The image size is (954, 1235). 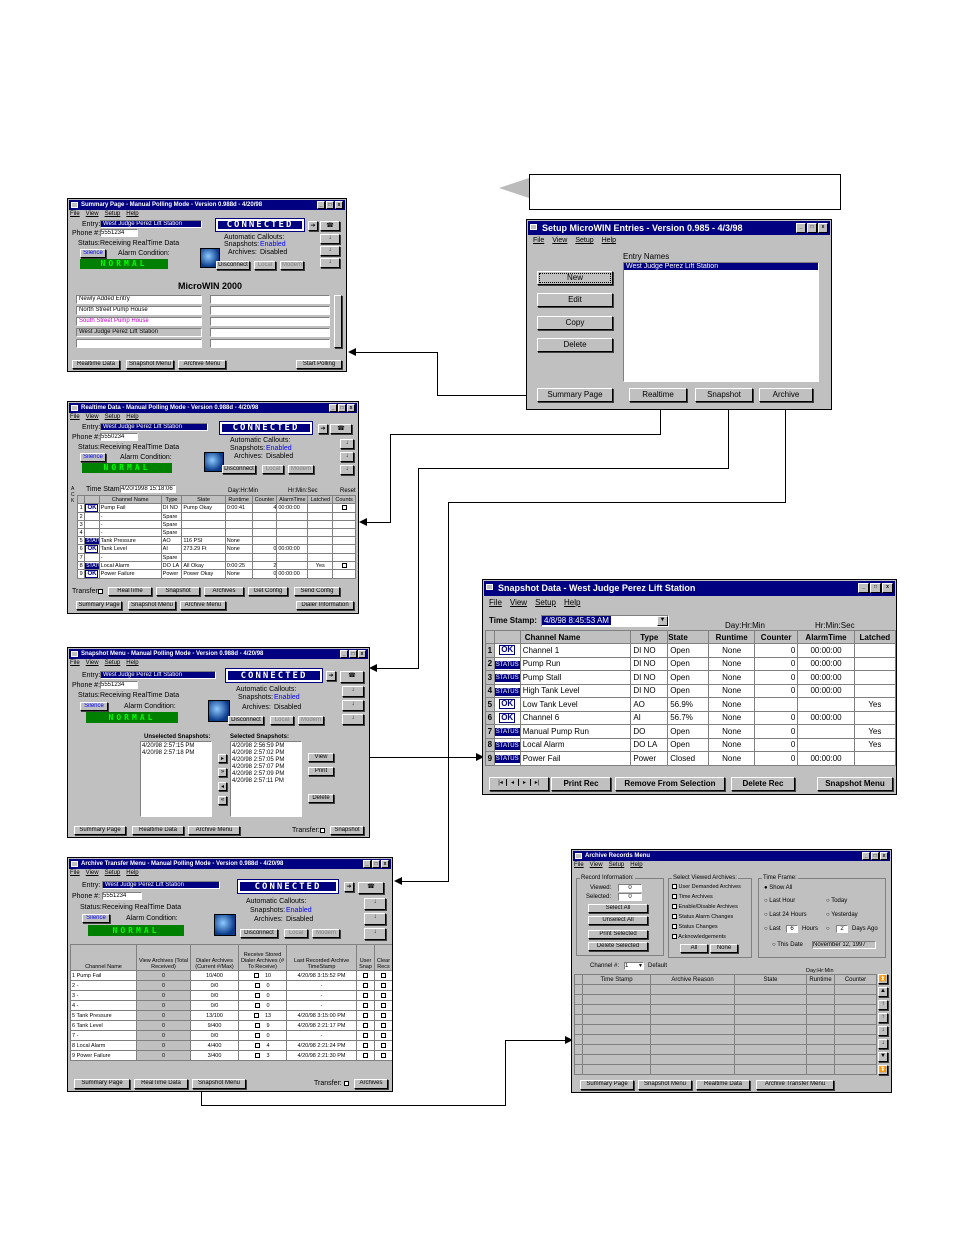 I want to click on view-button: View, so click(x=321, y=757).